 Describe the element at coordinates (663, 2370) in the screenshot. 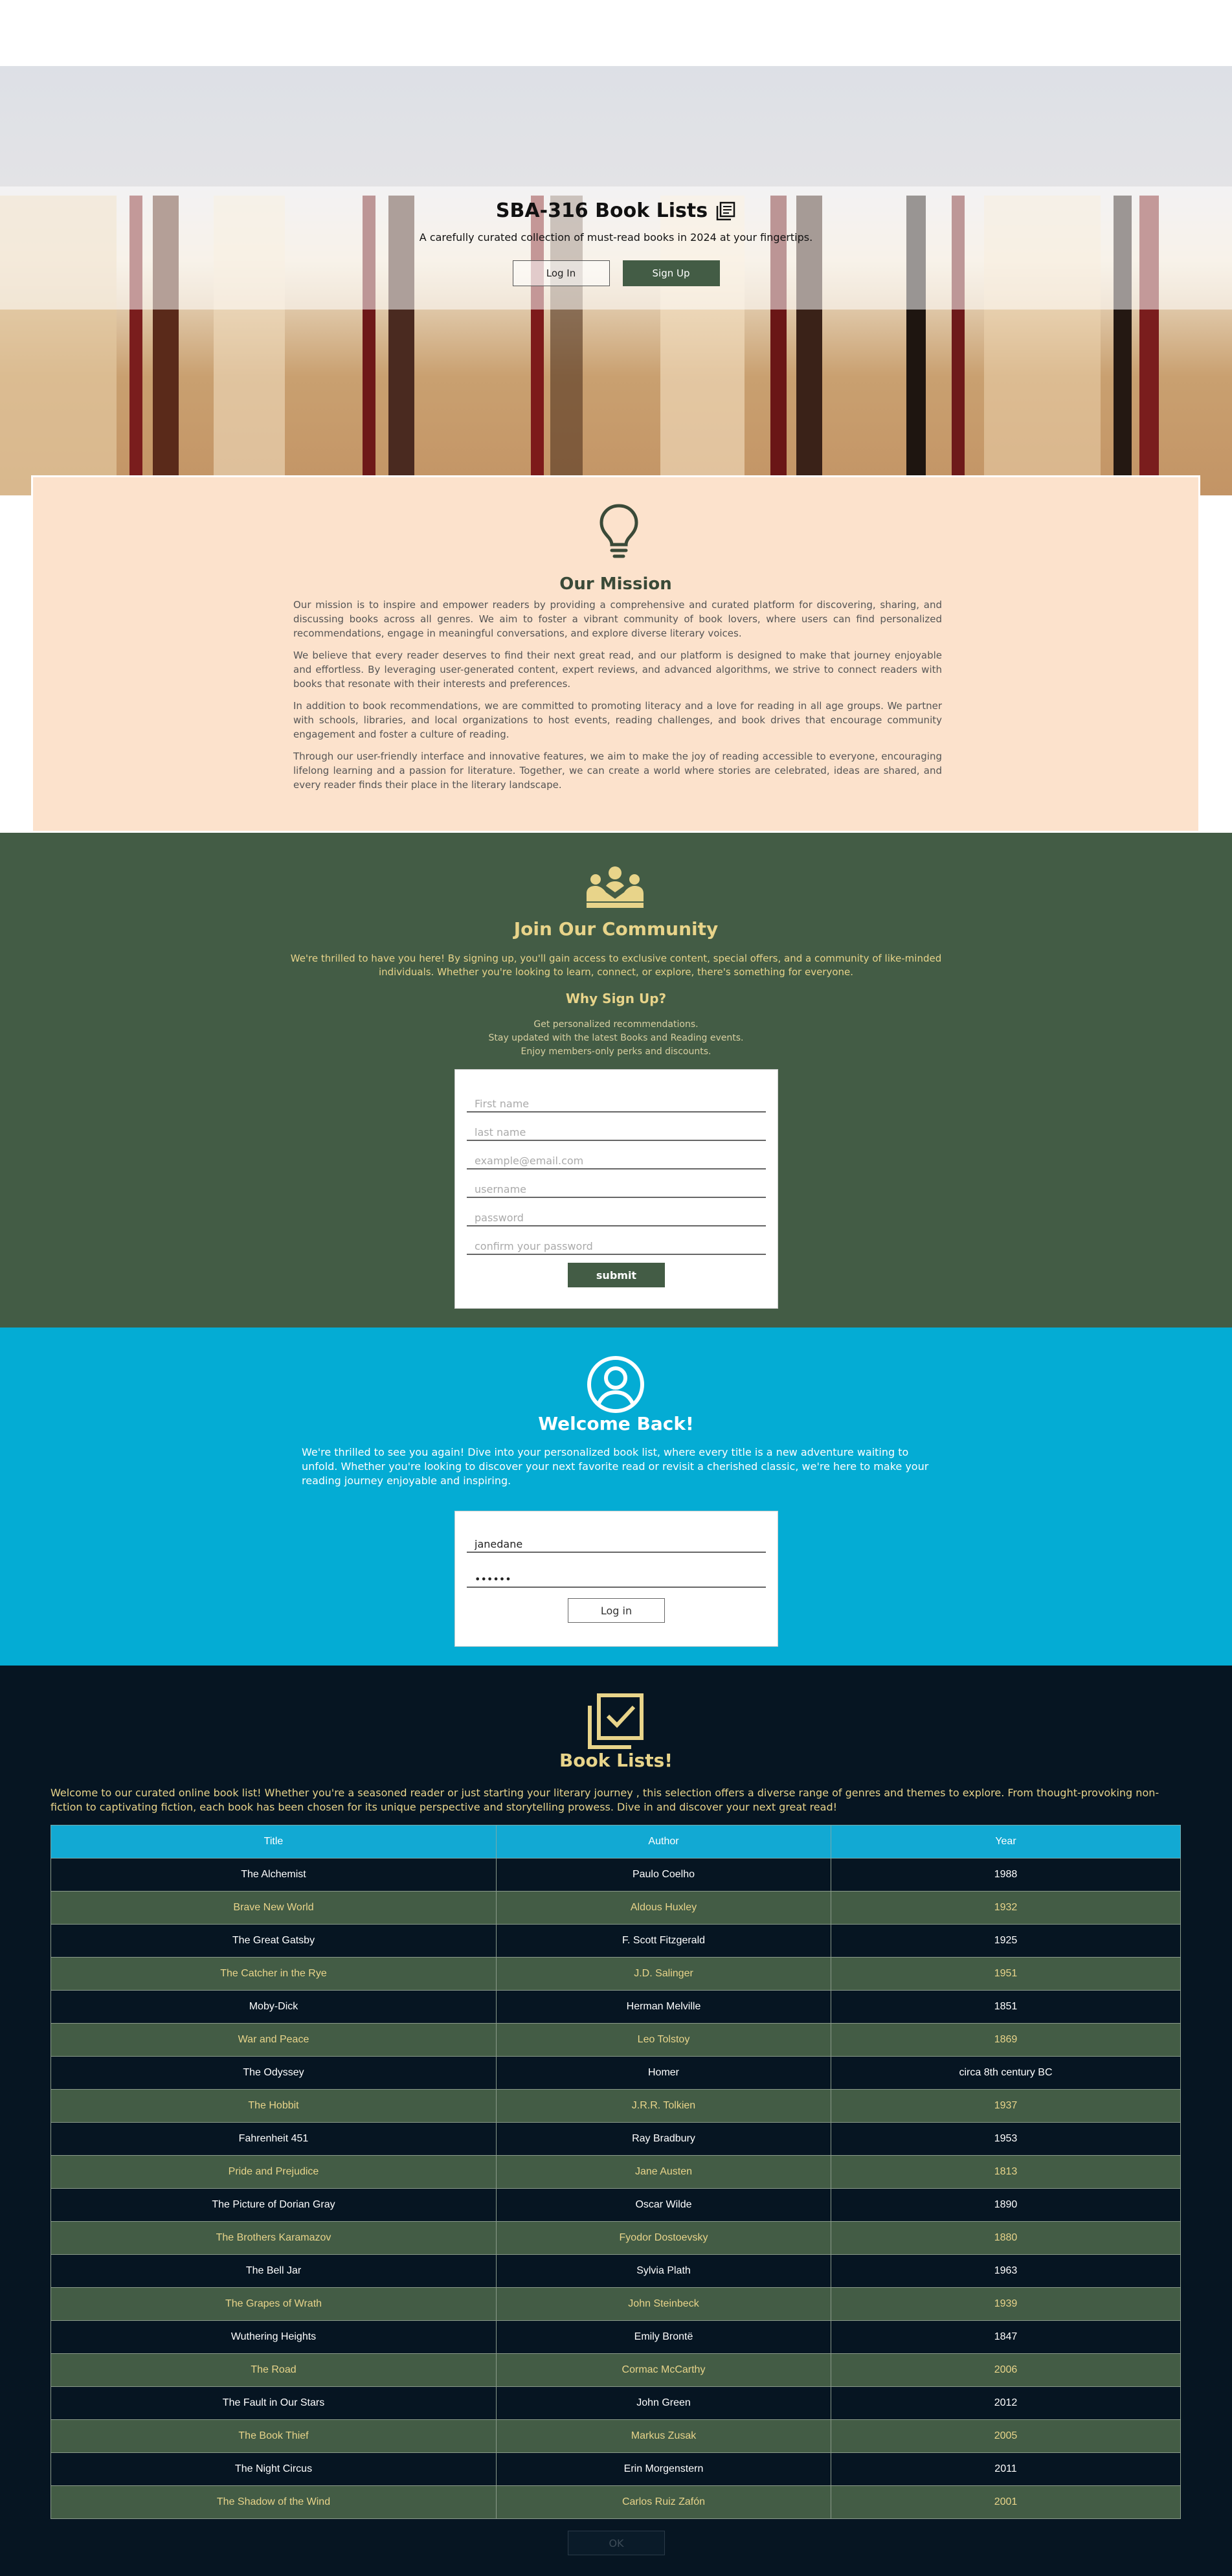

I see `book-author-cell: Cormac McCarthy` at that location.